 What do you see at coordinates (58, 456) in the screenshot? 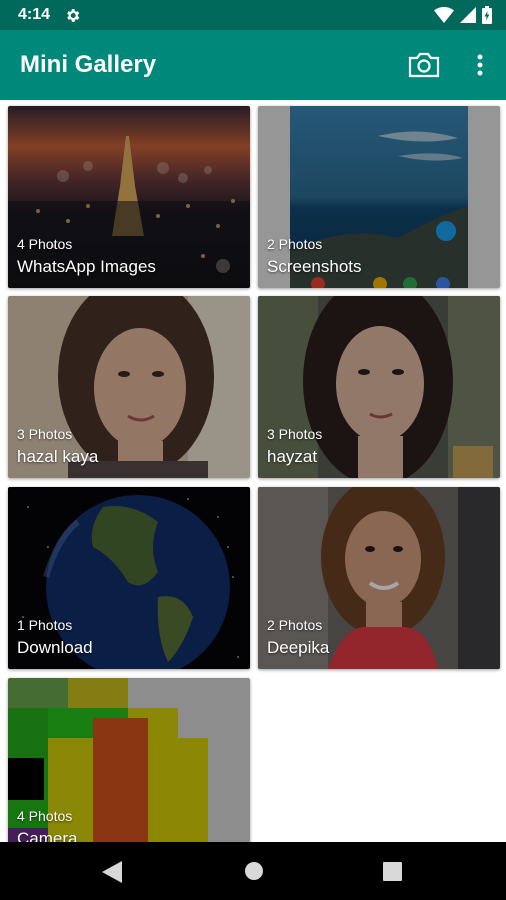
I see `album-name: hazal kaya` at bounding box center [58, 456].